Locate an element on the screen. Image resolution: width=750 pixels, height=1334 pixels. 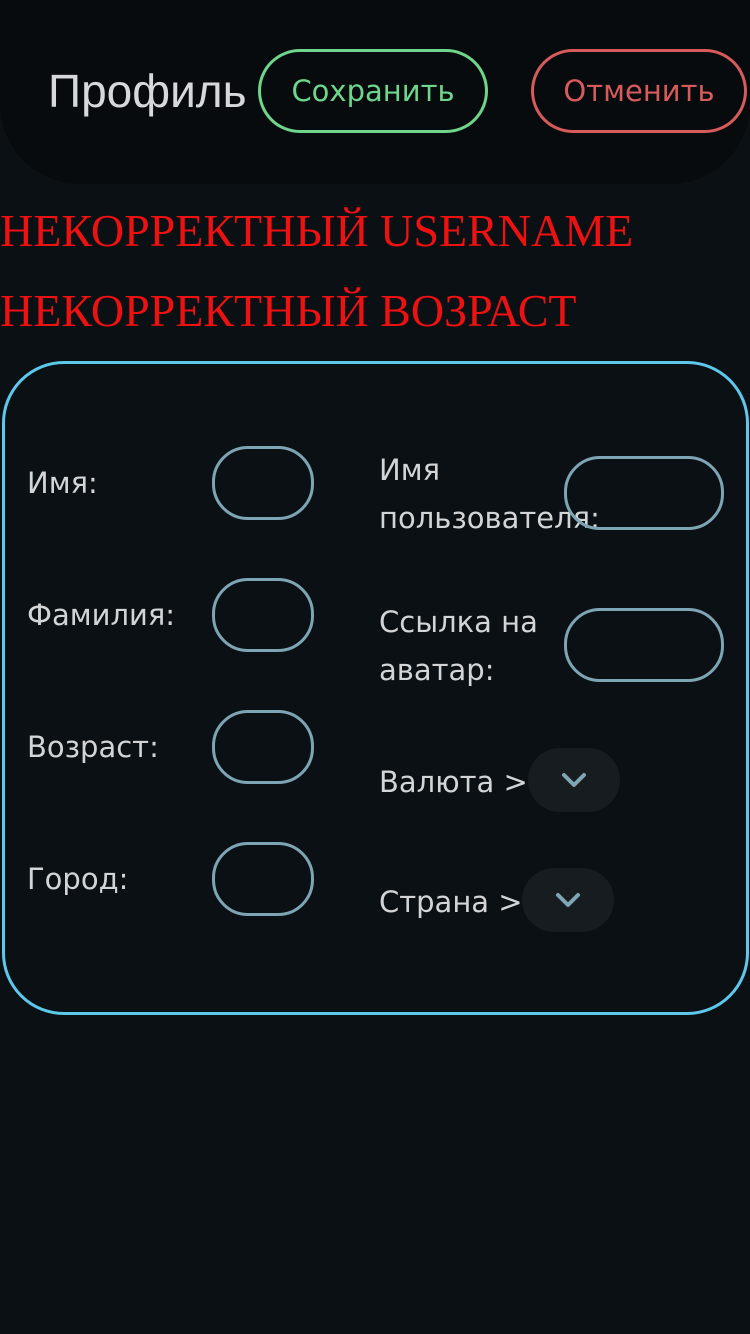
country-select is located at coordinates (568, 900).